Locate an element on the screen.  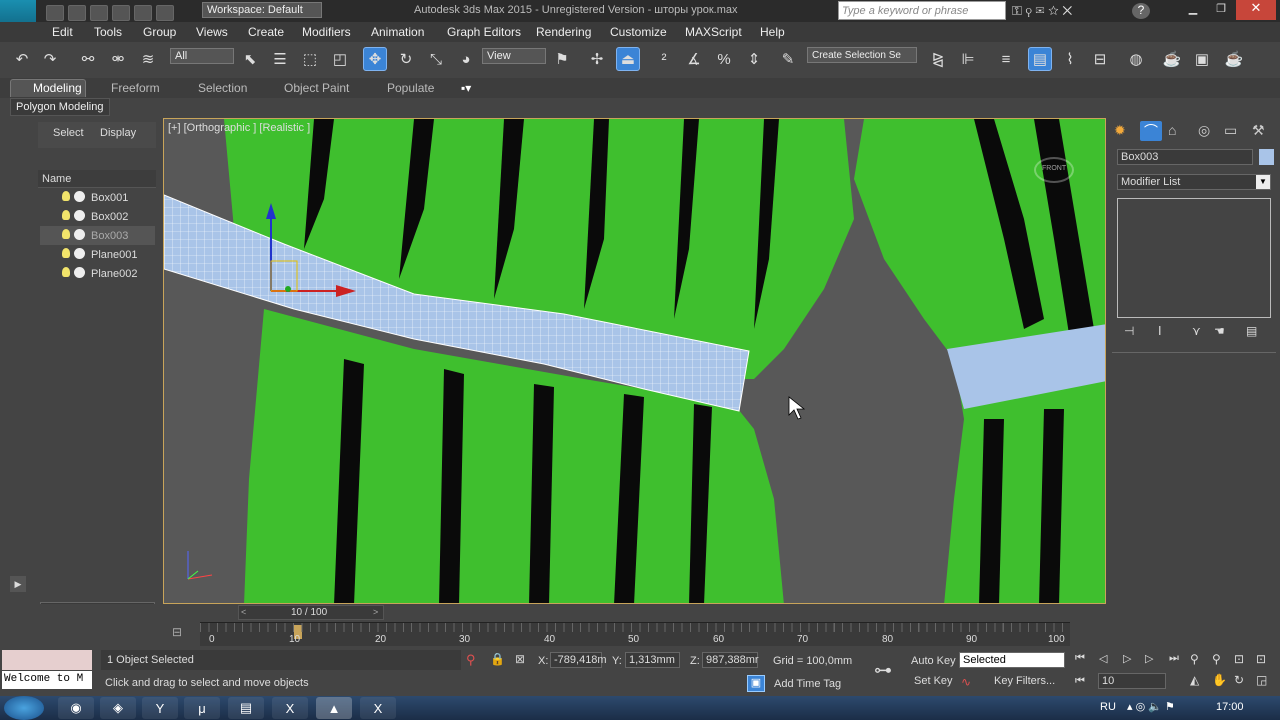
redo-icon: ↷ is located at coordinates (50, 59).